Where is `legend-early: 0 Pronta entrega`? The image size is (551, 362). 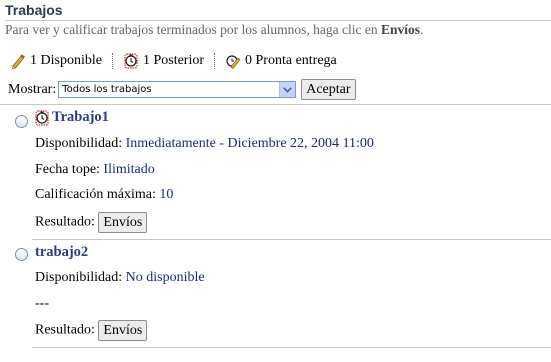
legend-early: 0 Pronta entrega is located at coordinates (281, 61).